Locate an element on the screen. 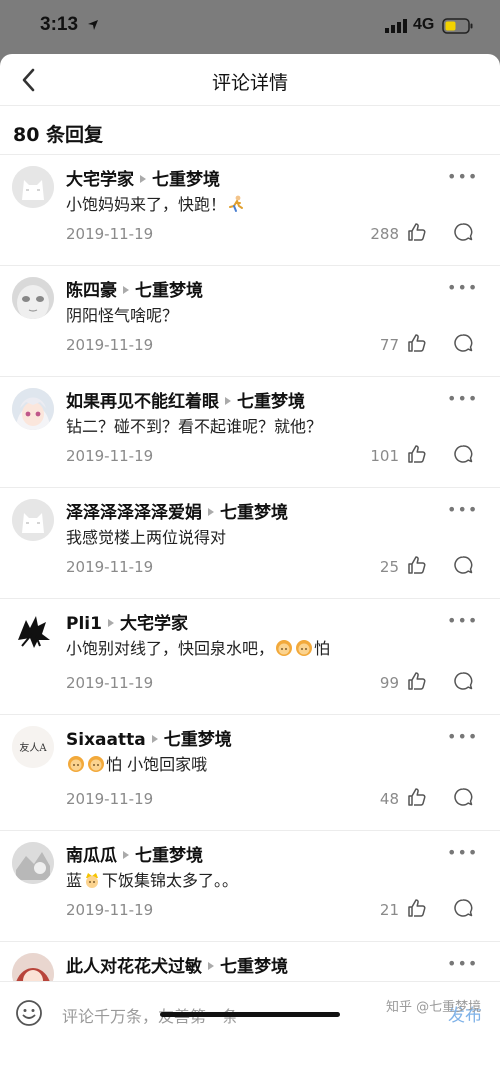 The image size is (500, 1082). emoji-smiley-icon is located at coordinates (29, 1013).